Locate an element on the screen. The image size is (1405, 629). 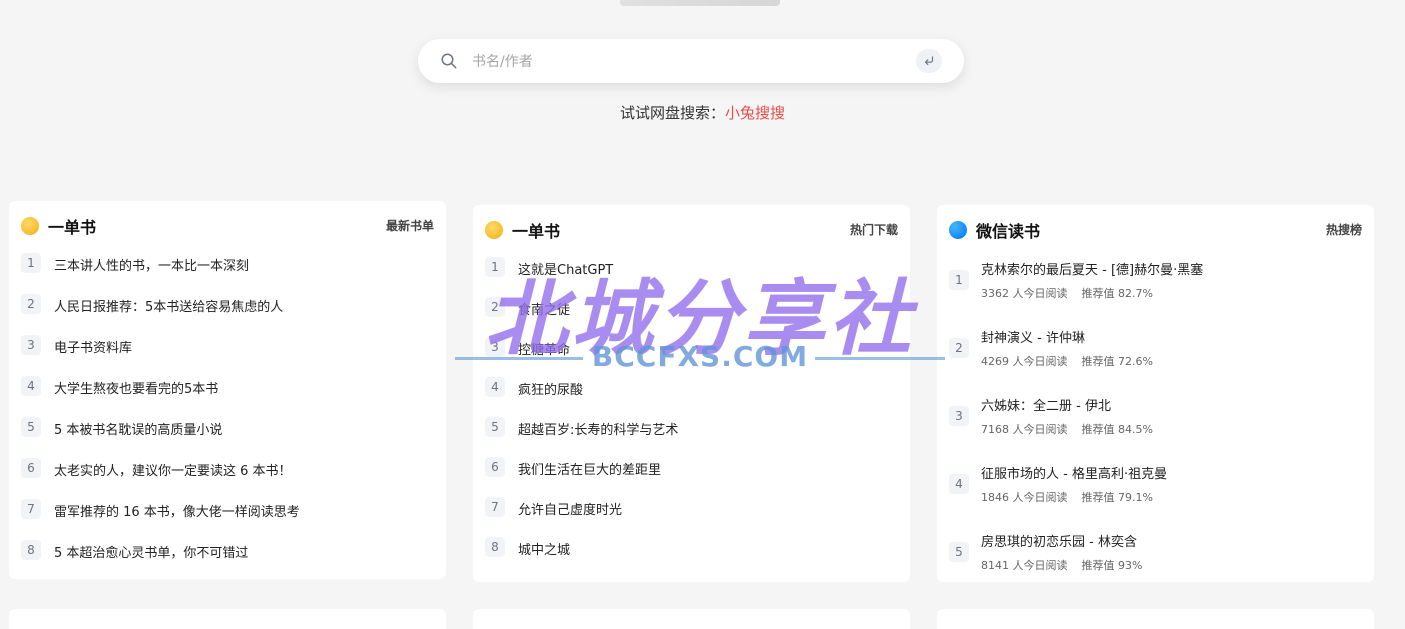
search-icon is located at coordinates (449, 61).